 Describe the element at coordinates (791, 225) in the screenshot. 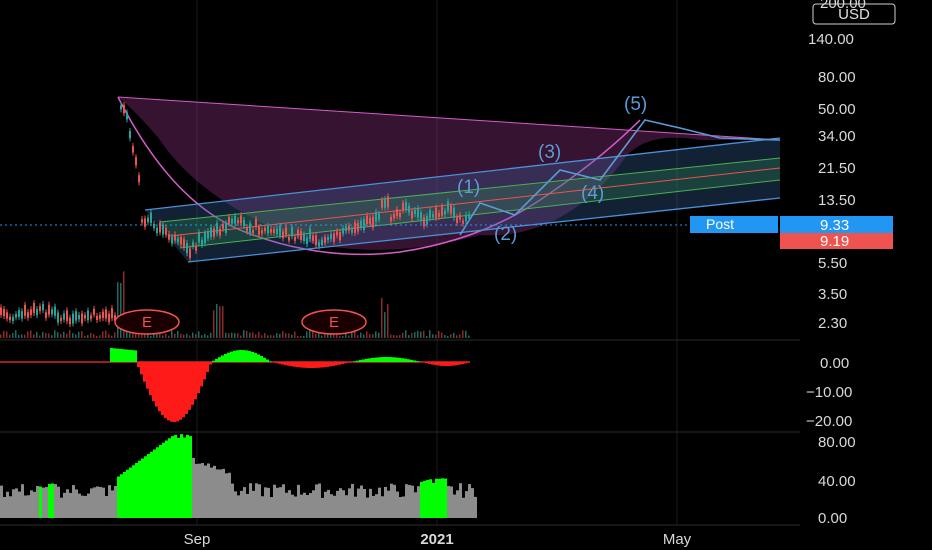

I see `post-price-label: Post 9.33` at that location.